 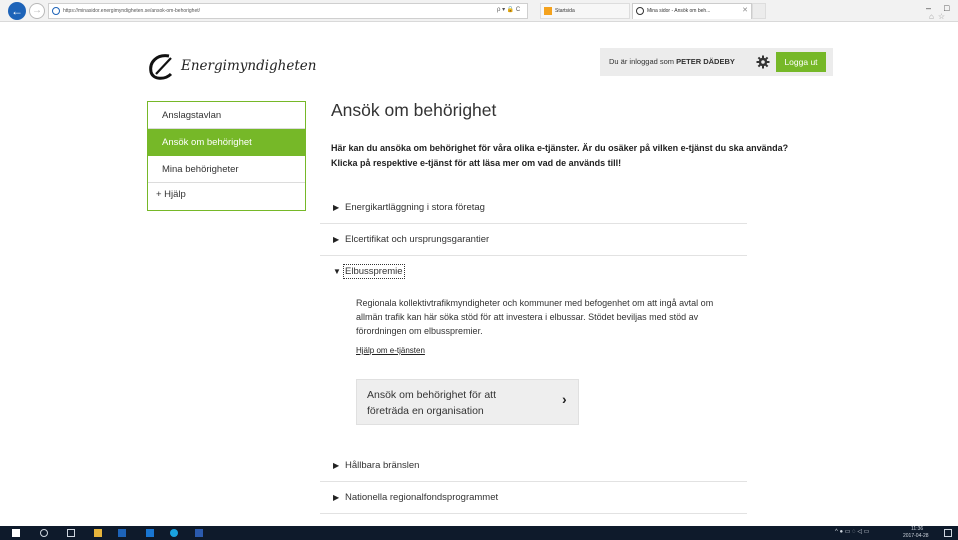 What do you see at coordinates (226, 115) in the screenshot?
I see `sidebar-item-anslagstavlan: Anslagstavlan` at bounding box center [226, 115].